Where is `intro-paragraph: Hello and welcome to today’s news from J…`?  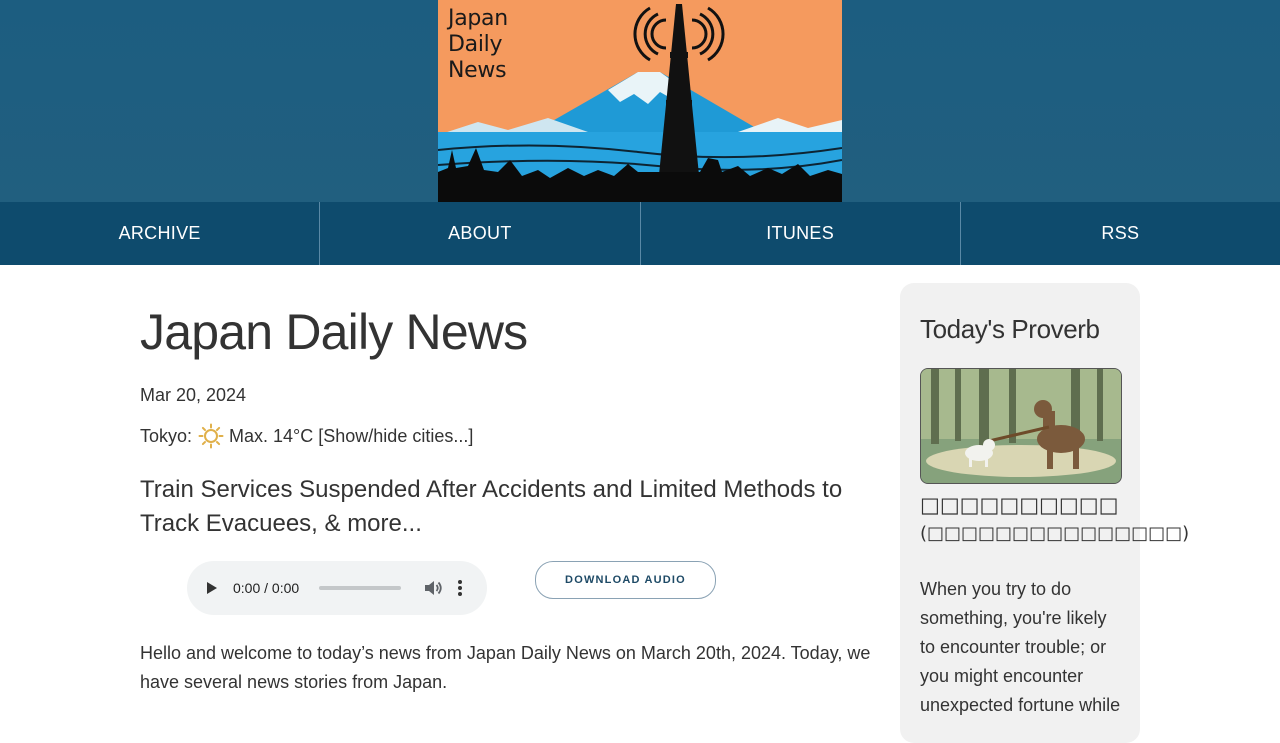 intro-paragraph: Hello and welcome to today’s news from J… is located at coordinates (505, 667).